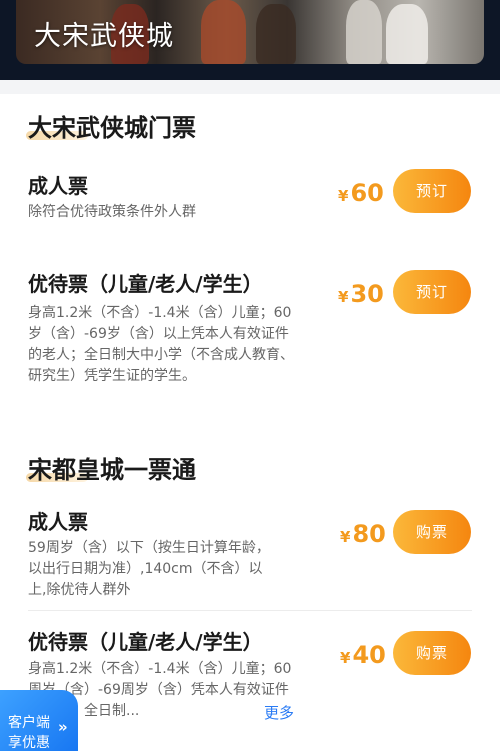  Describe the element at coordinates (279, 712) in the screenshot. I see `more-link: 更多` at that location.